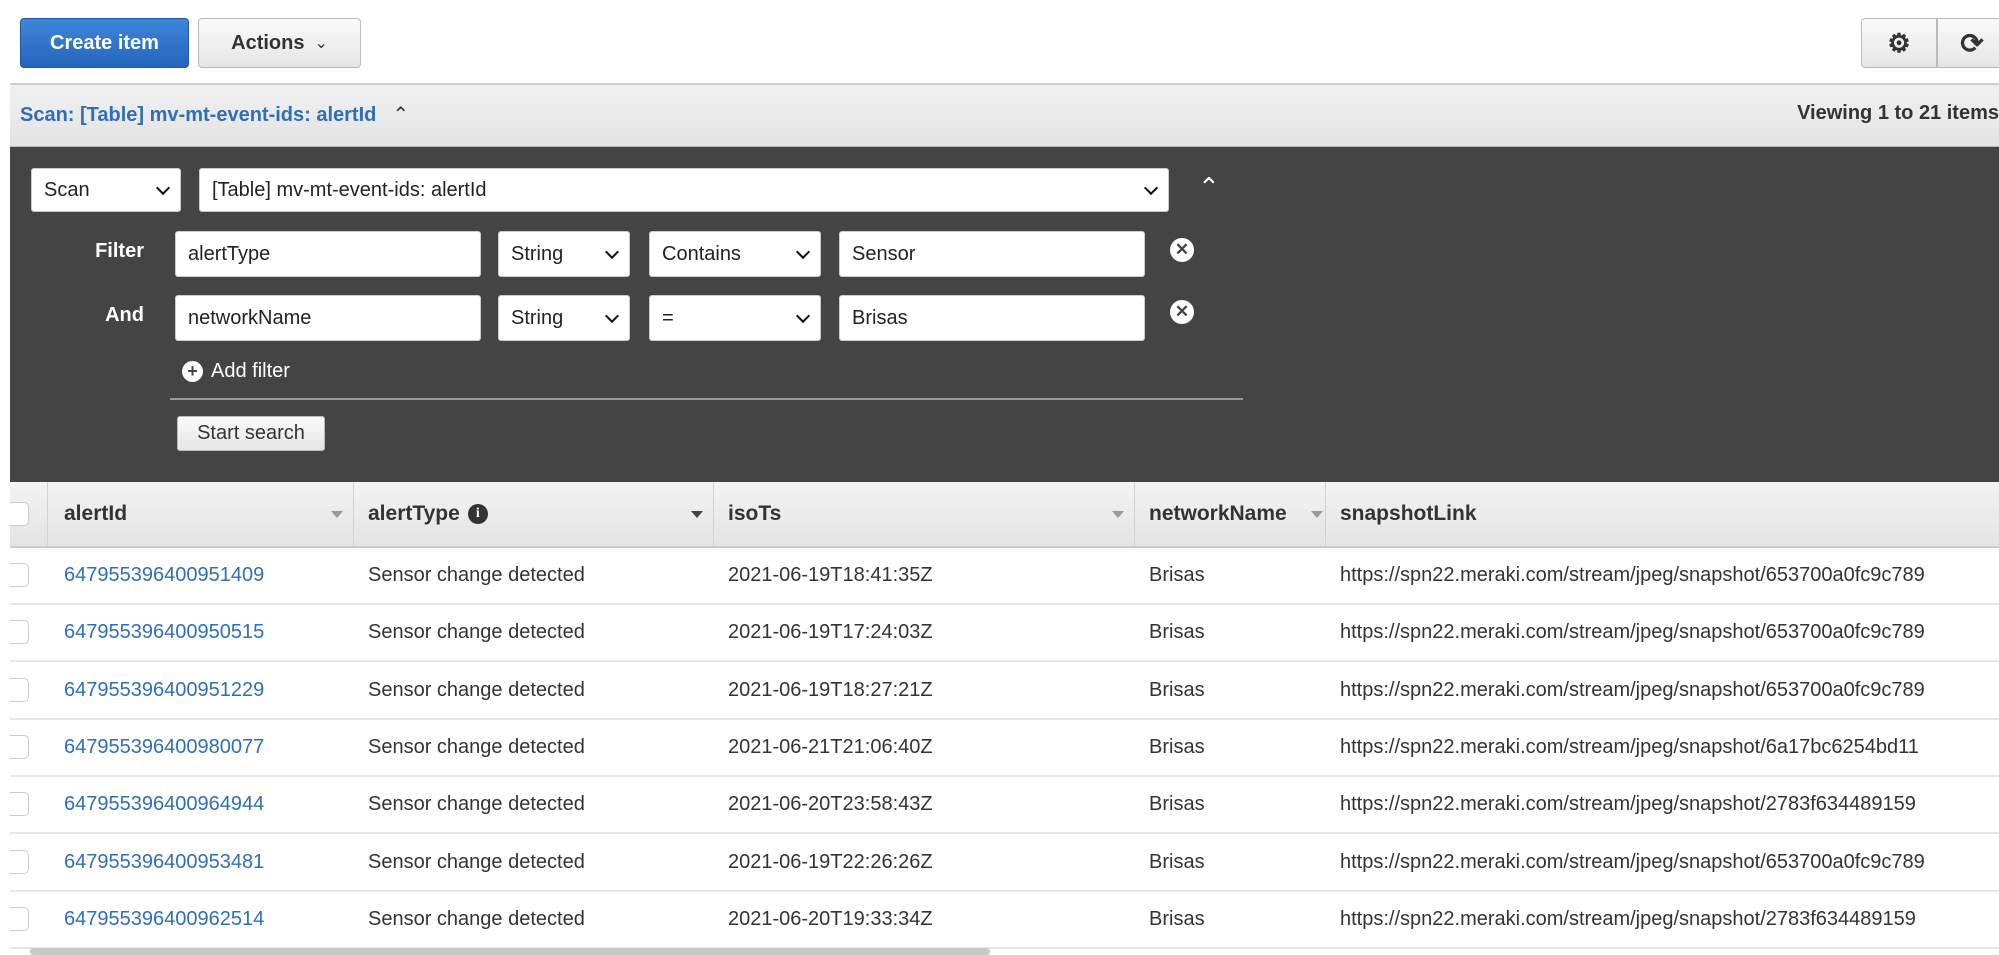 This screenshot has height=955, width=1999. I want to click on column-header-networkname: networkName, so click(1230, 514).